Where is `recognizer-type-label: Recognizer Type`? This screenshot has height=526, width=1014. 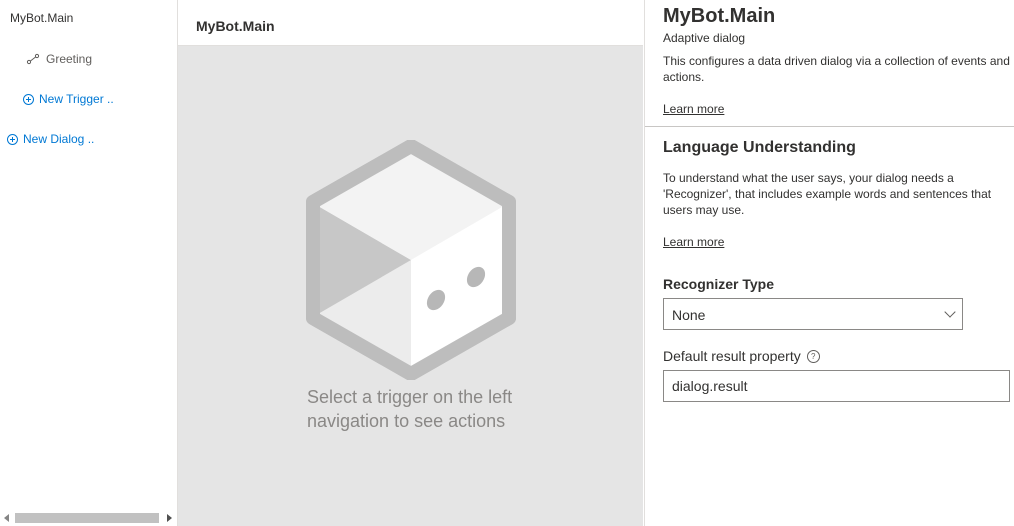 recognizer-type-label: Recognizer Type is located at coordinates (718, 284).